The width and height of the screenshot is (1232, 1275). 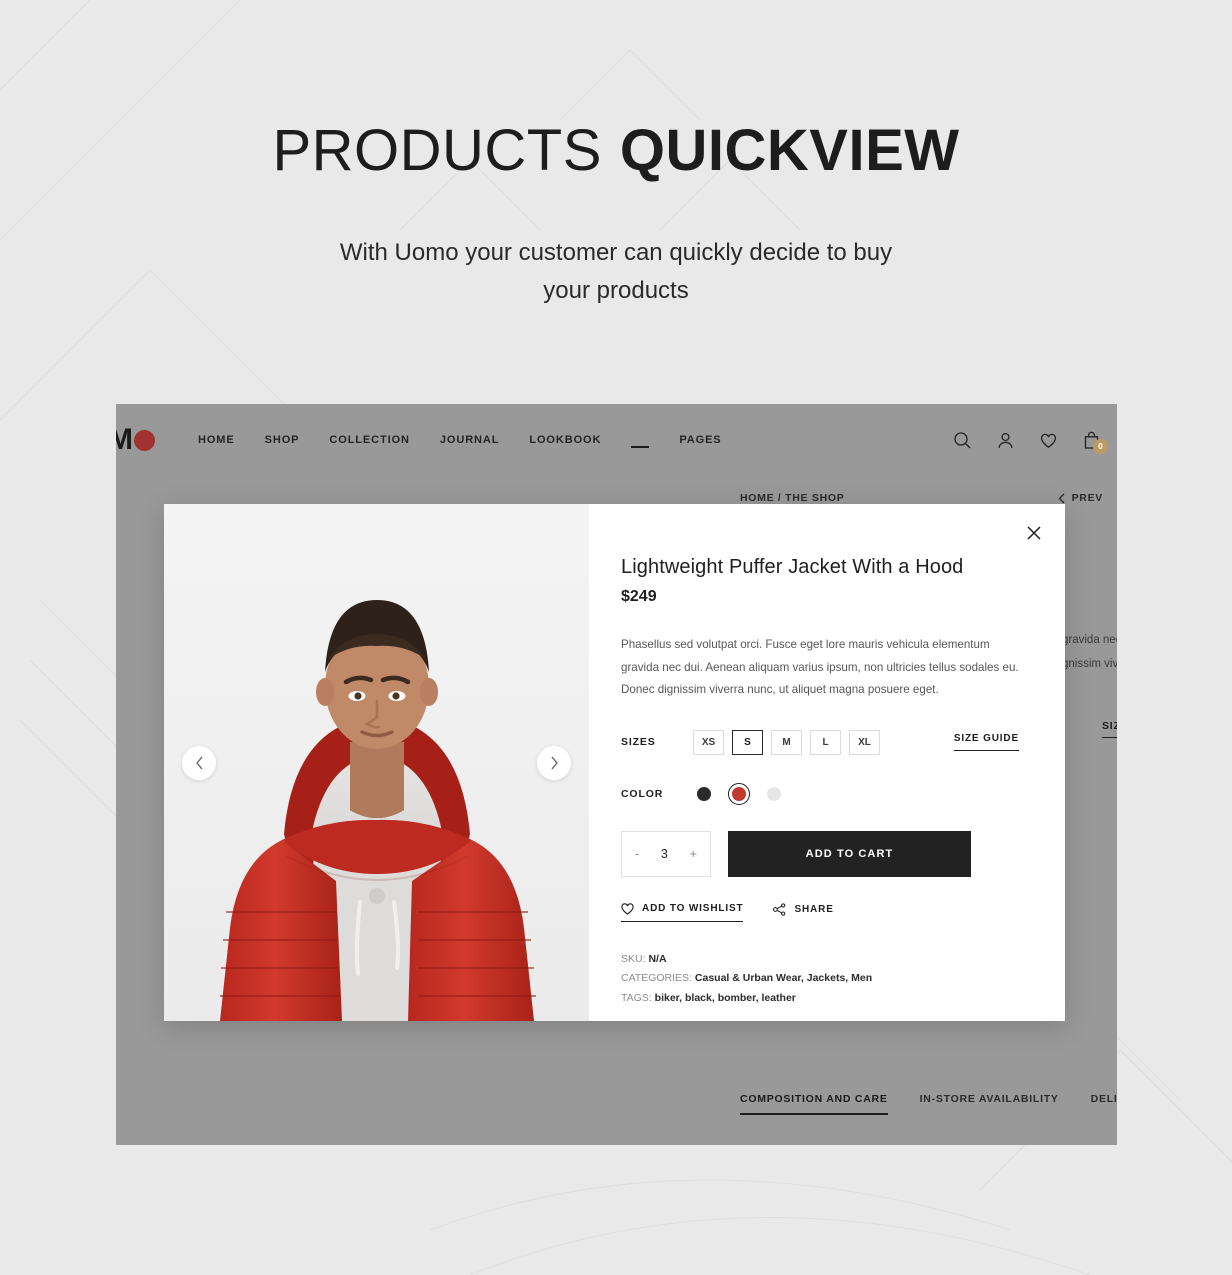 I want to click on gallery-prev-button, so click(x=199, y=762).